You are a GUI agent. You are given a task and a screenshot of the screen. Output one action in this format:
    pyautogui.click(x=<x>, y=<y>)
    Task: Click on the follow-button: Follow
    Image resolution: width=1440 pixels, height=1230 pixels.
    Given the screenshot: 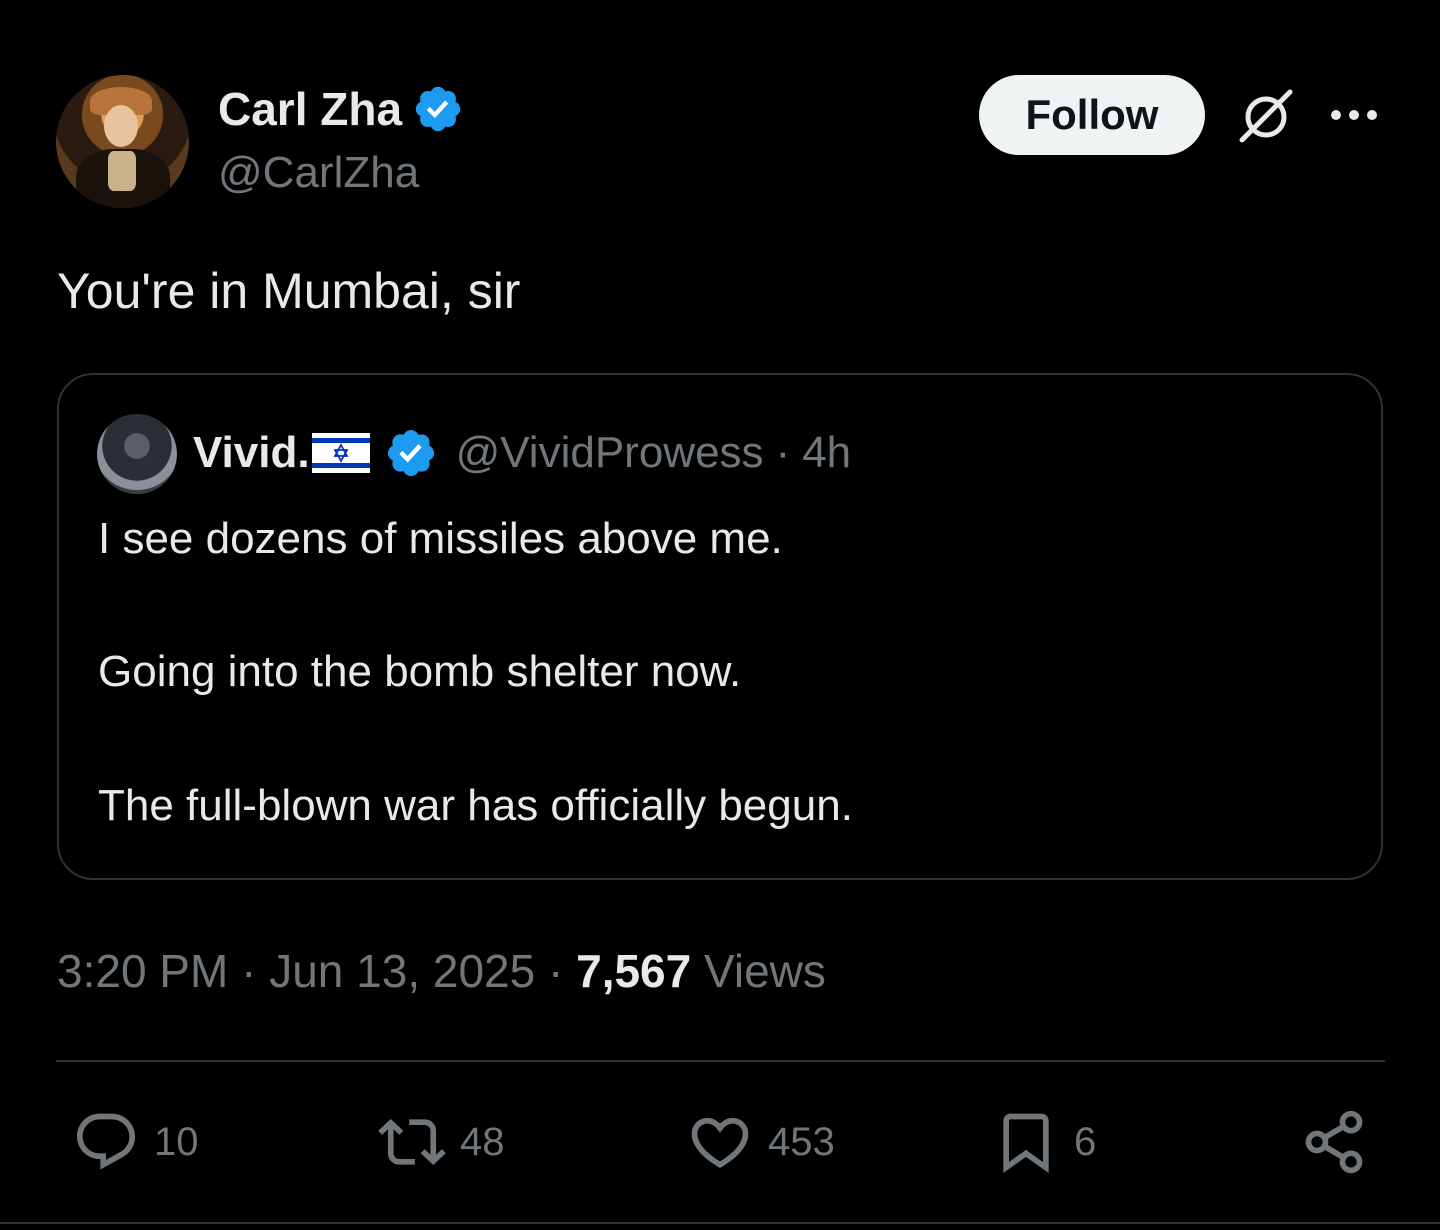 What is the action you would take?
    pyautogui.click(x=1092, y=115)
    